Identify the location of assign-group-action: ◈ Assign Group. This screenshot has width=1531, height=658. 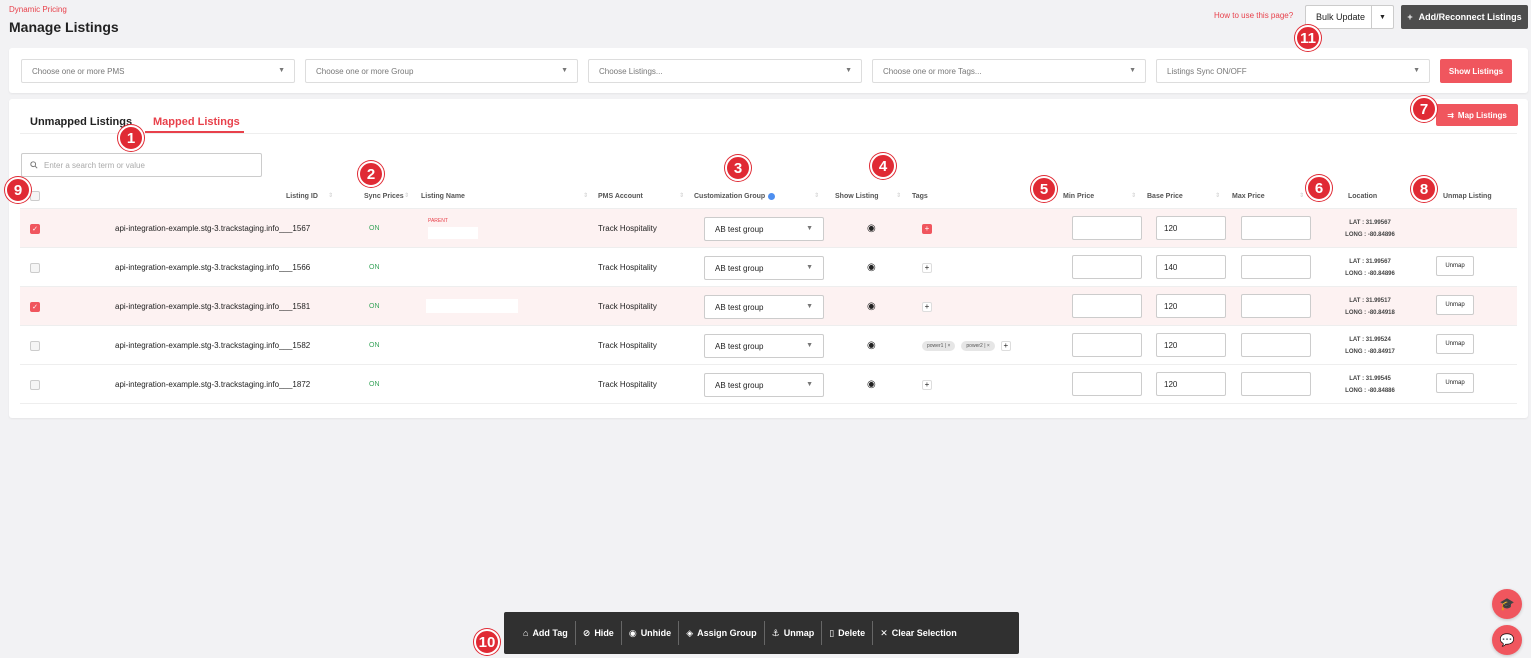
(722, 633).